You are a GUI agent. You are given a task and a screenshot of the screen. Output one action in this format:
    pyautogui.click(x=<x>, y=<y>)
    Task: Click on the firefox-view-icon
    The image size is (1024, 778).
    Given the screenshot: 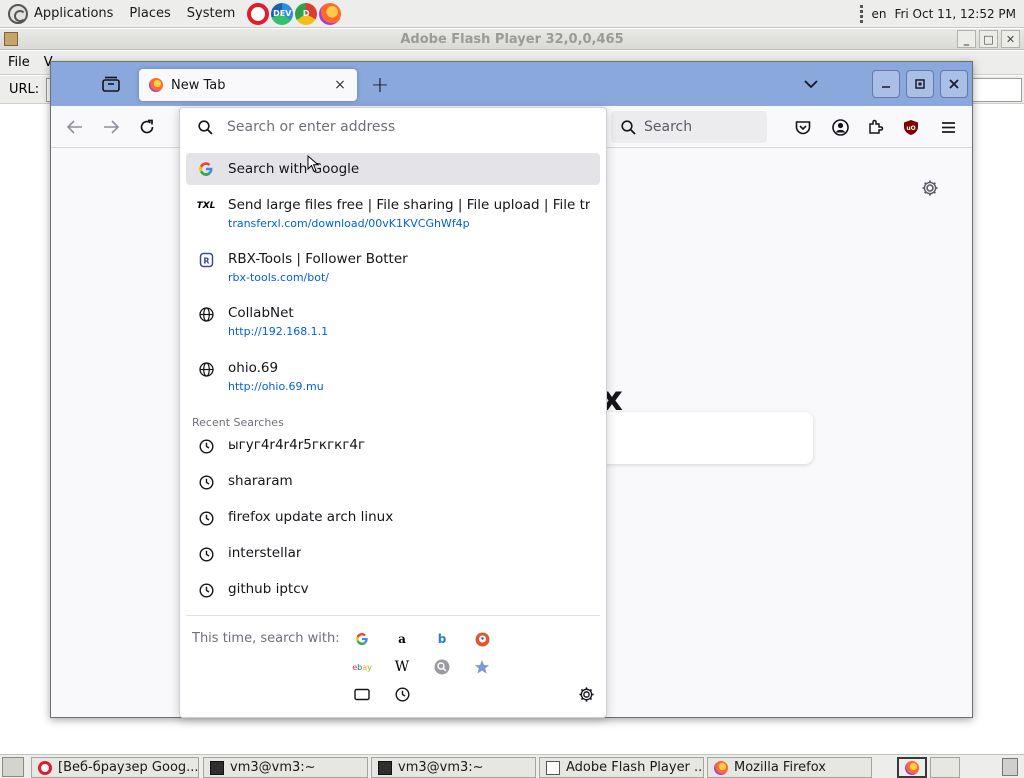 What is the action you would take?
    pyautogui.click(x=111, y=84)
    